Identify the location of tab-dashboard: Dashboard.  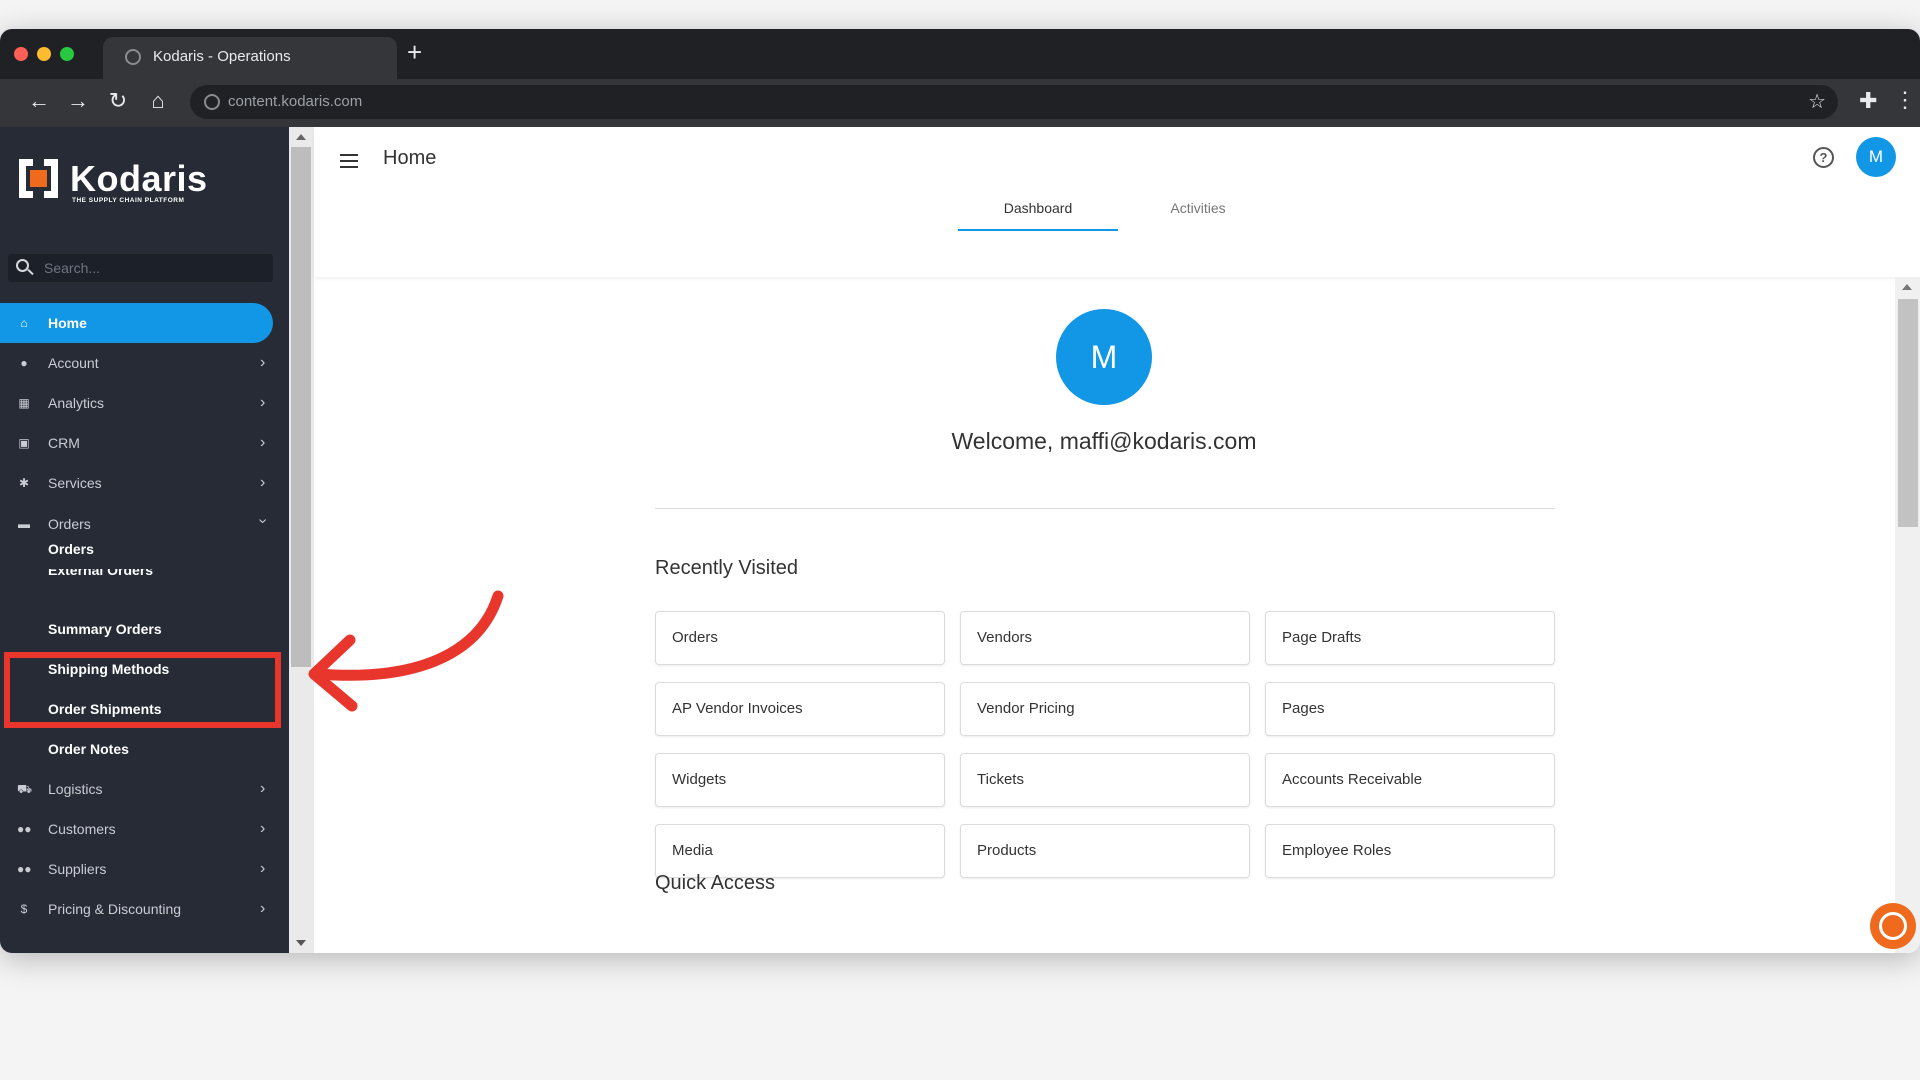
(1038, 210).